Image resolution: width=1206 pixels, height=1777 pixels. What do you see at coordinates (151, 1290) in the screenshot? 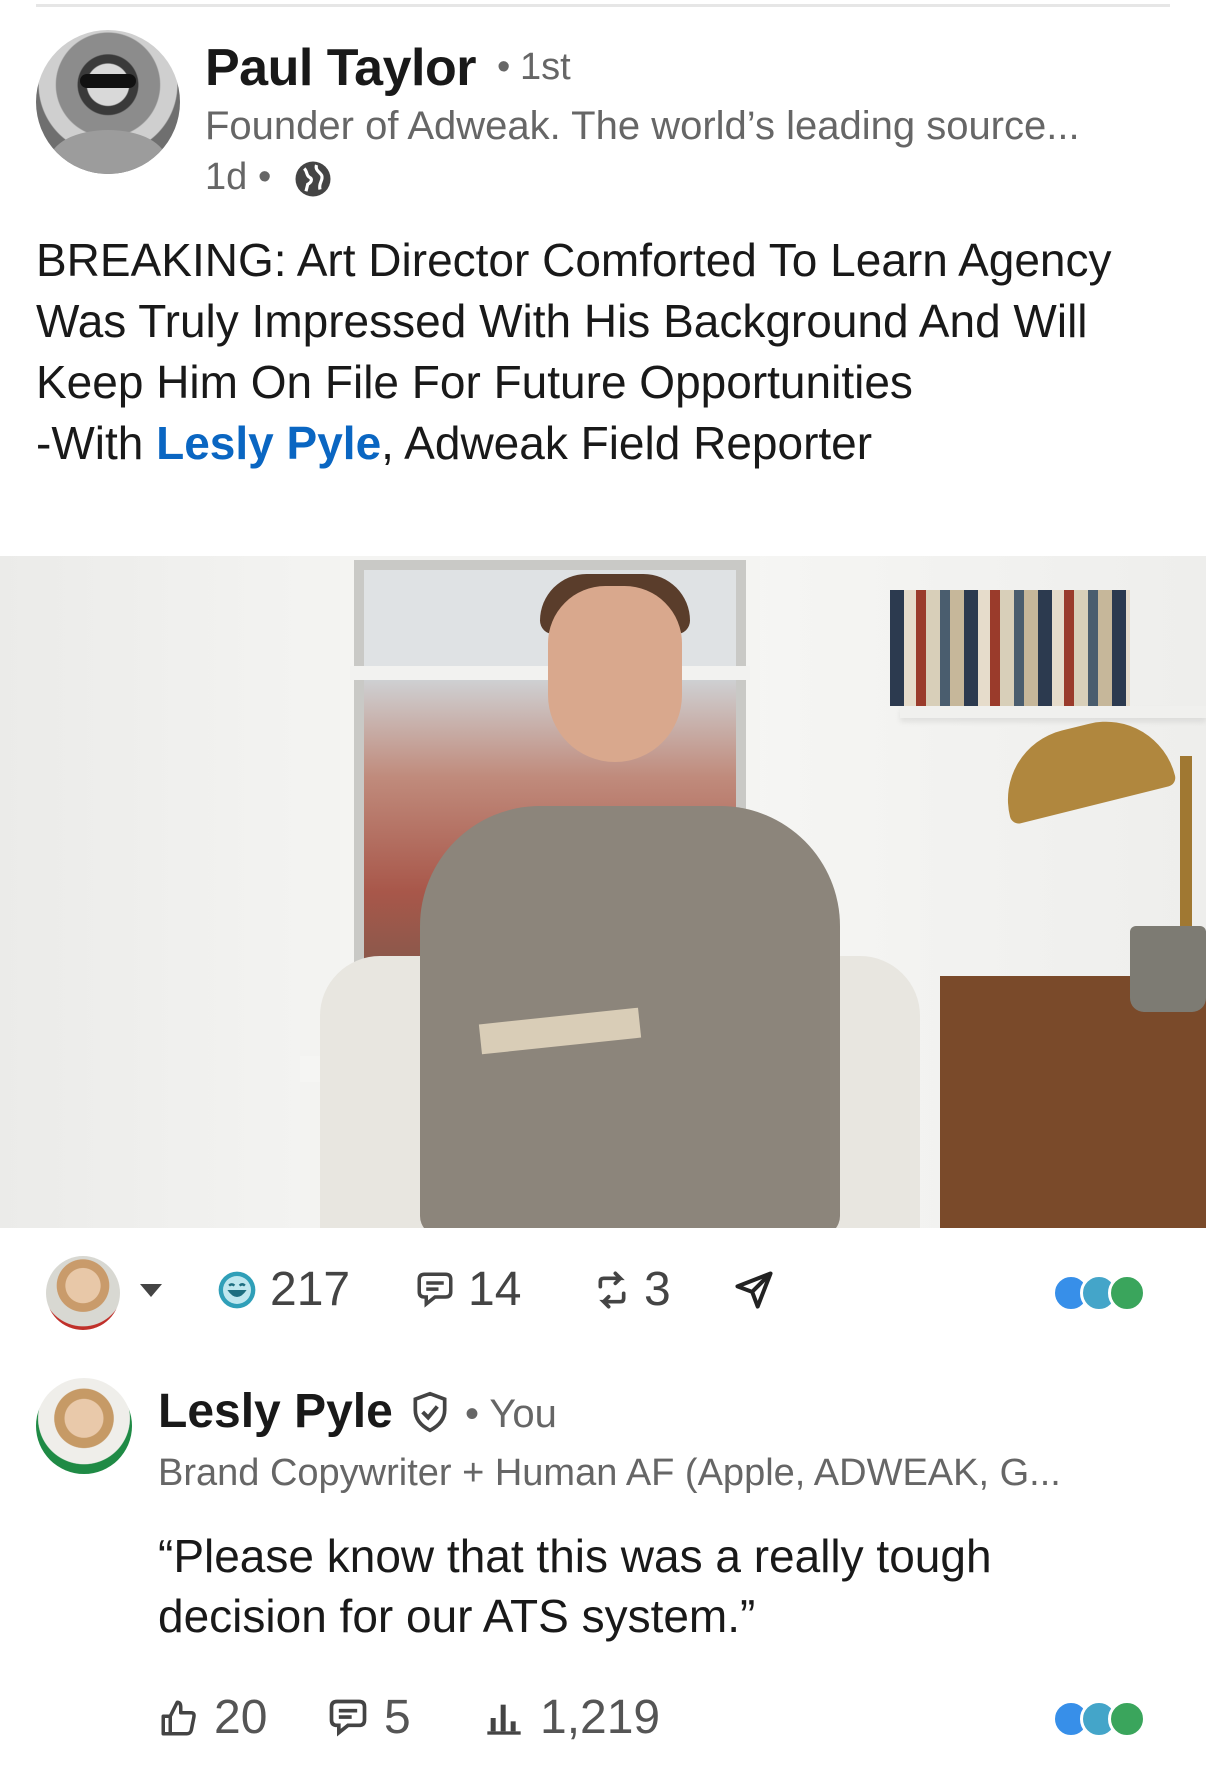
I see `chevron-down-icon` at bounding box center [151, 1290].